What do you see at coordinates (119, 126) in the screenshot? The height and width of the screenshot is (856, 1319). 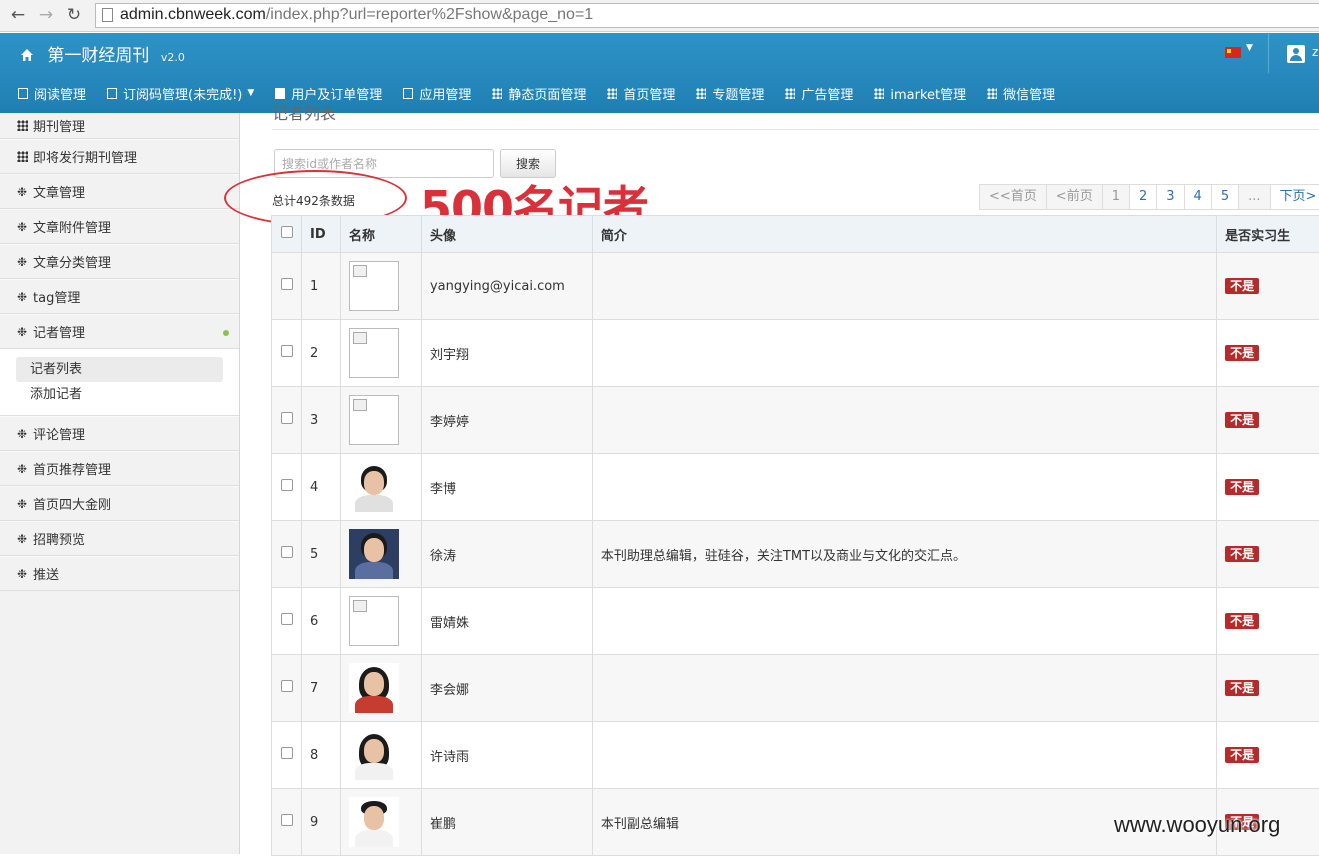 I see `sidebar-item-journals: 期刊管理` at bounding box center [119, 126].